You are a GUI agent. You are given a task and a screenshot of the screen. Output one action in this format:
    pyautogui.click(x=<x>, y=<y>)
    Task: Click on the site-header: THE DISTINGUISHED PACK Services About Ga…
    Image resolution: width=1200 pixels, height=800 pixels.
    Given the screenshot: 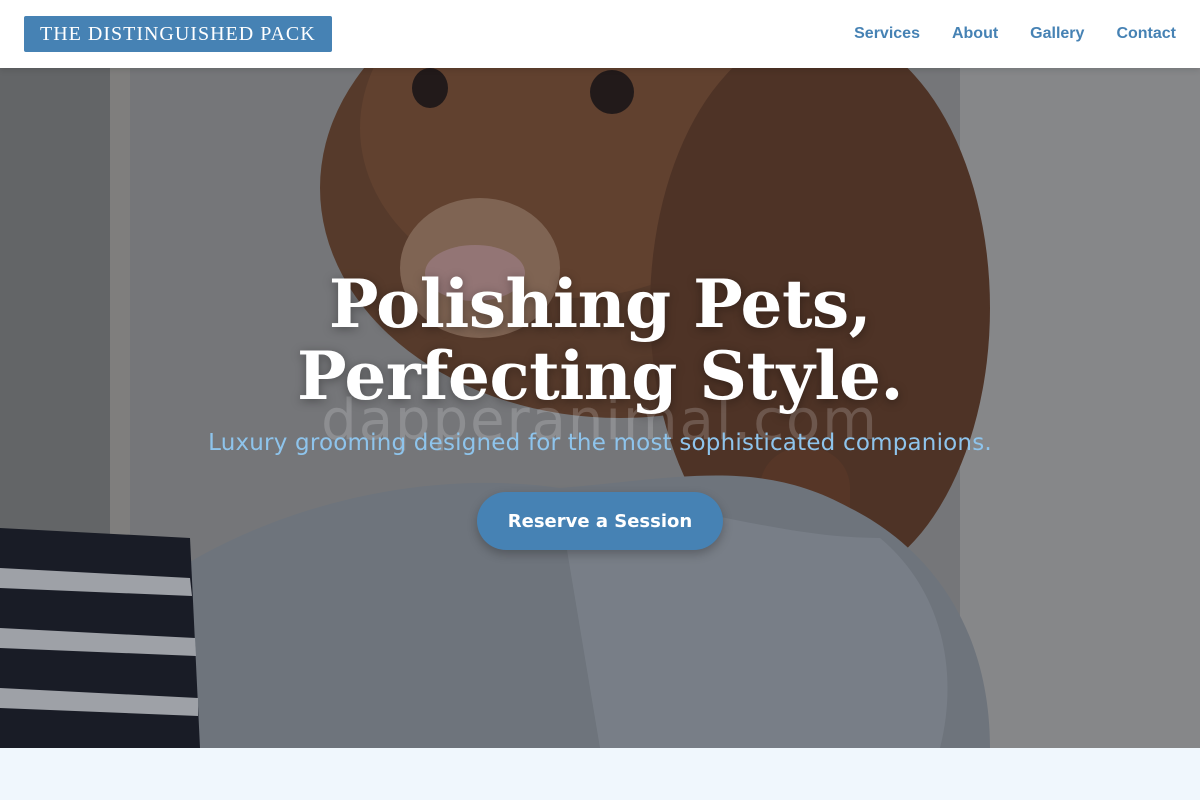 What is the action you would take?
    pyautogui.click(x=600, y=34)
    